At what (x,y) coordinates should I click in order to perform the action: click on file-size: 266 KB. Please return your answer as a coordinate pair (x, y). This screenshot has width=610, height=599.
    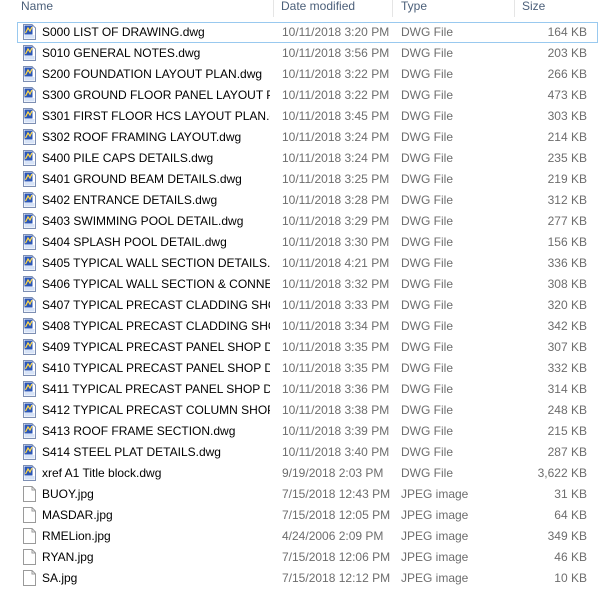
    Looking at the image, I should click on (567, 74).